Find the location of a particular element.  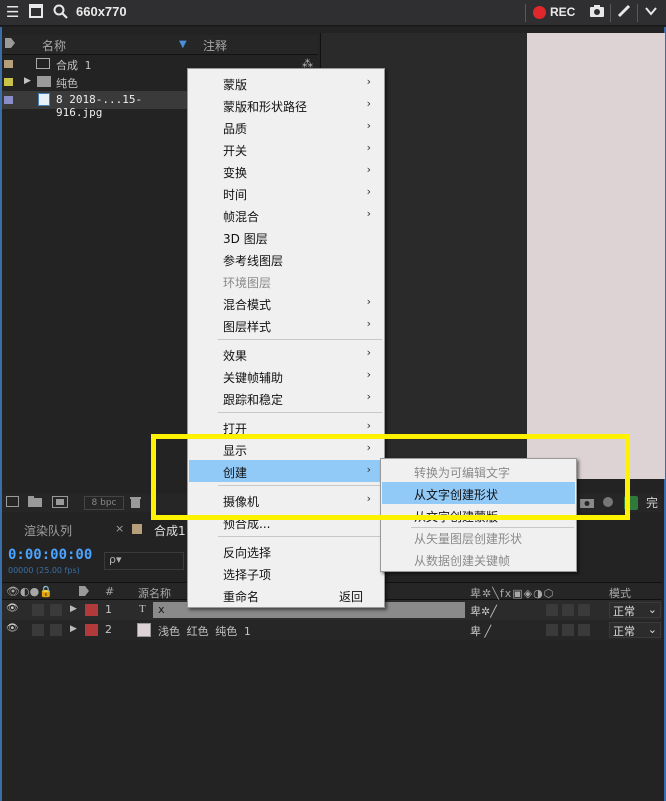

composition-canvas is located at coordinates (596, 256).